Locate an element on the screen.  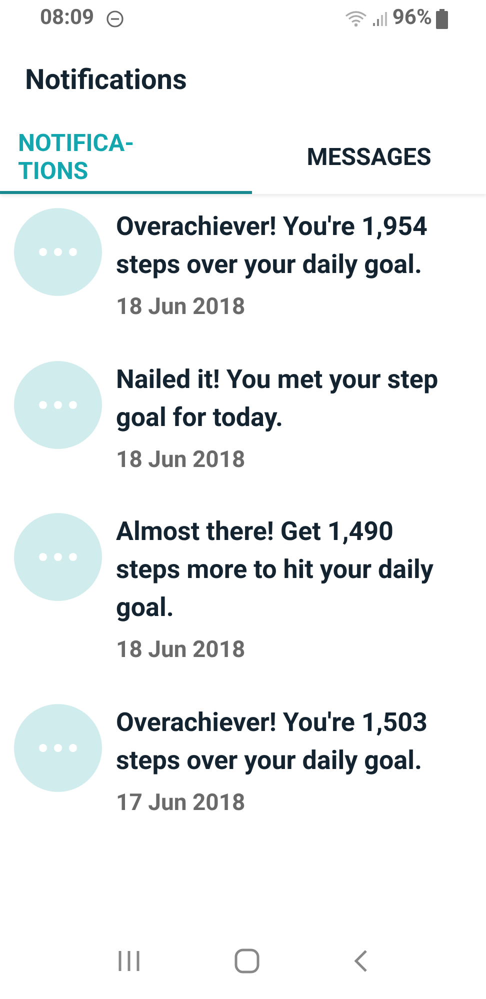
home-icon is located at coordinates (247, 961).